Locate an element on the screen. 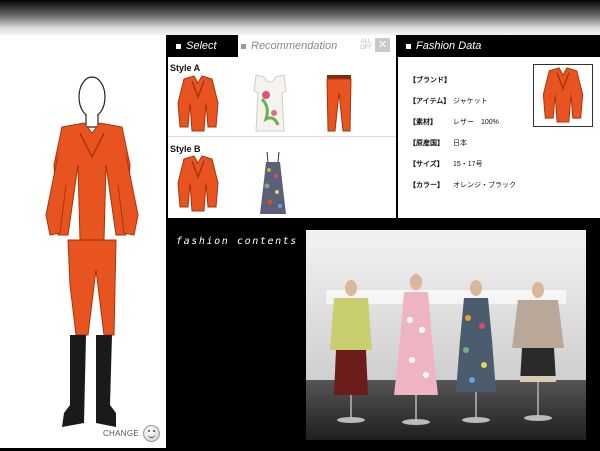 Image resolution: width=600 pixels, height=451 pixels. orange-jacket-thumbnail-image is located at coordinates (563, 95).